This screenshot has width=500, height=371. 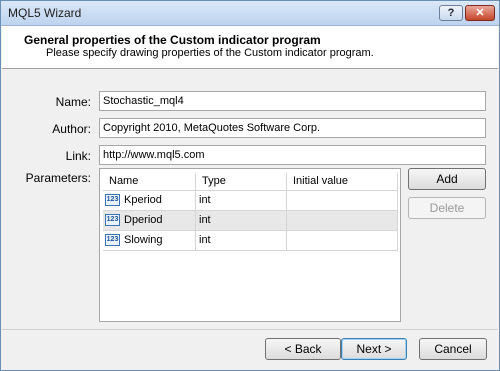 I want to click on table-row: 123 Slowing int, so click(x=250, y=241).